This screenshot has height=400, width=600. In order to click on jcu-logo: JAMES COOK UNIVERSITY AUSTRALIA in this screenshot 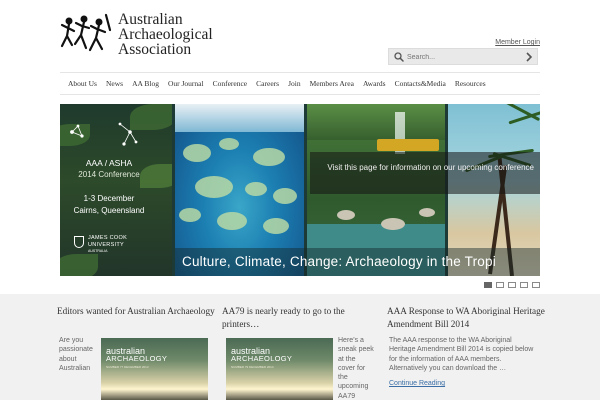, I will do `click(109, 245)`.